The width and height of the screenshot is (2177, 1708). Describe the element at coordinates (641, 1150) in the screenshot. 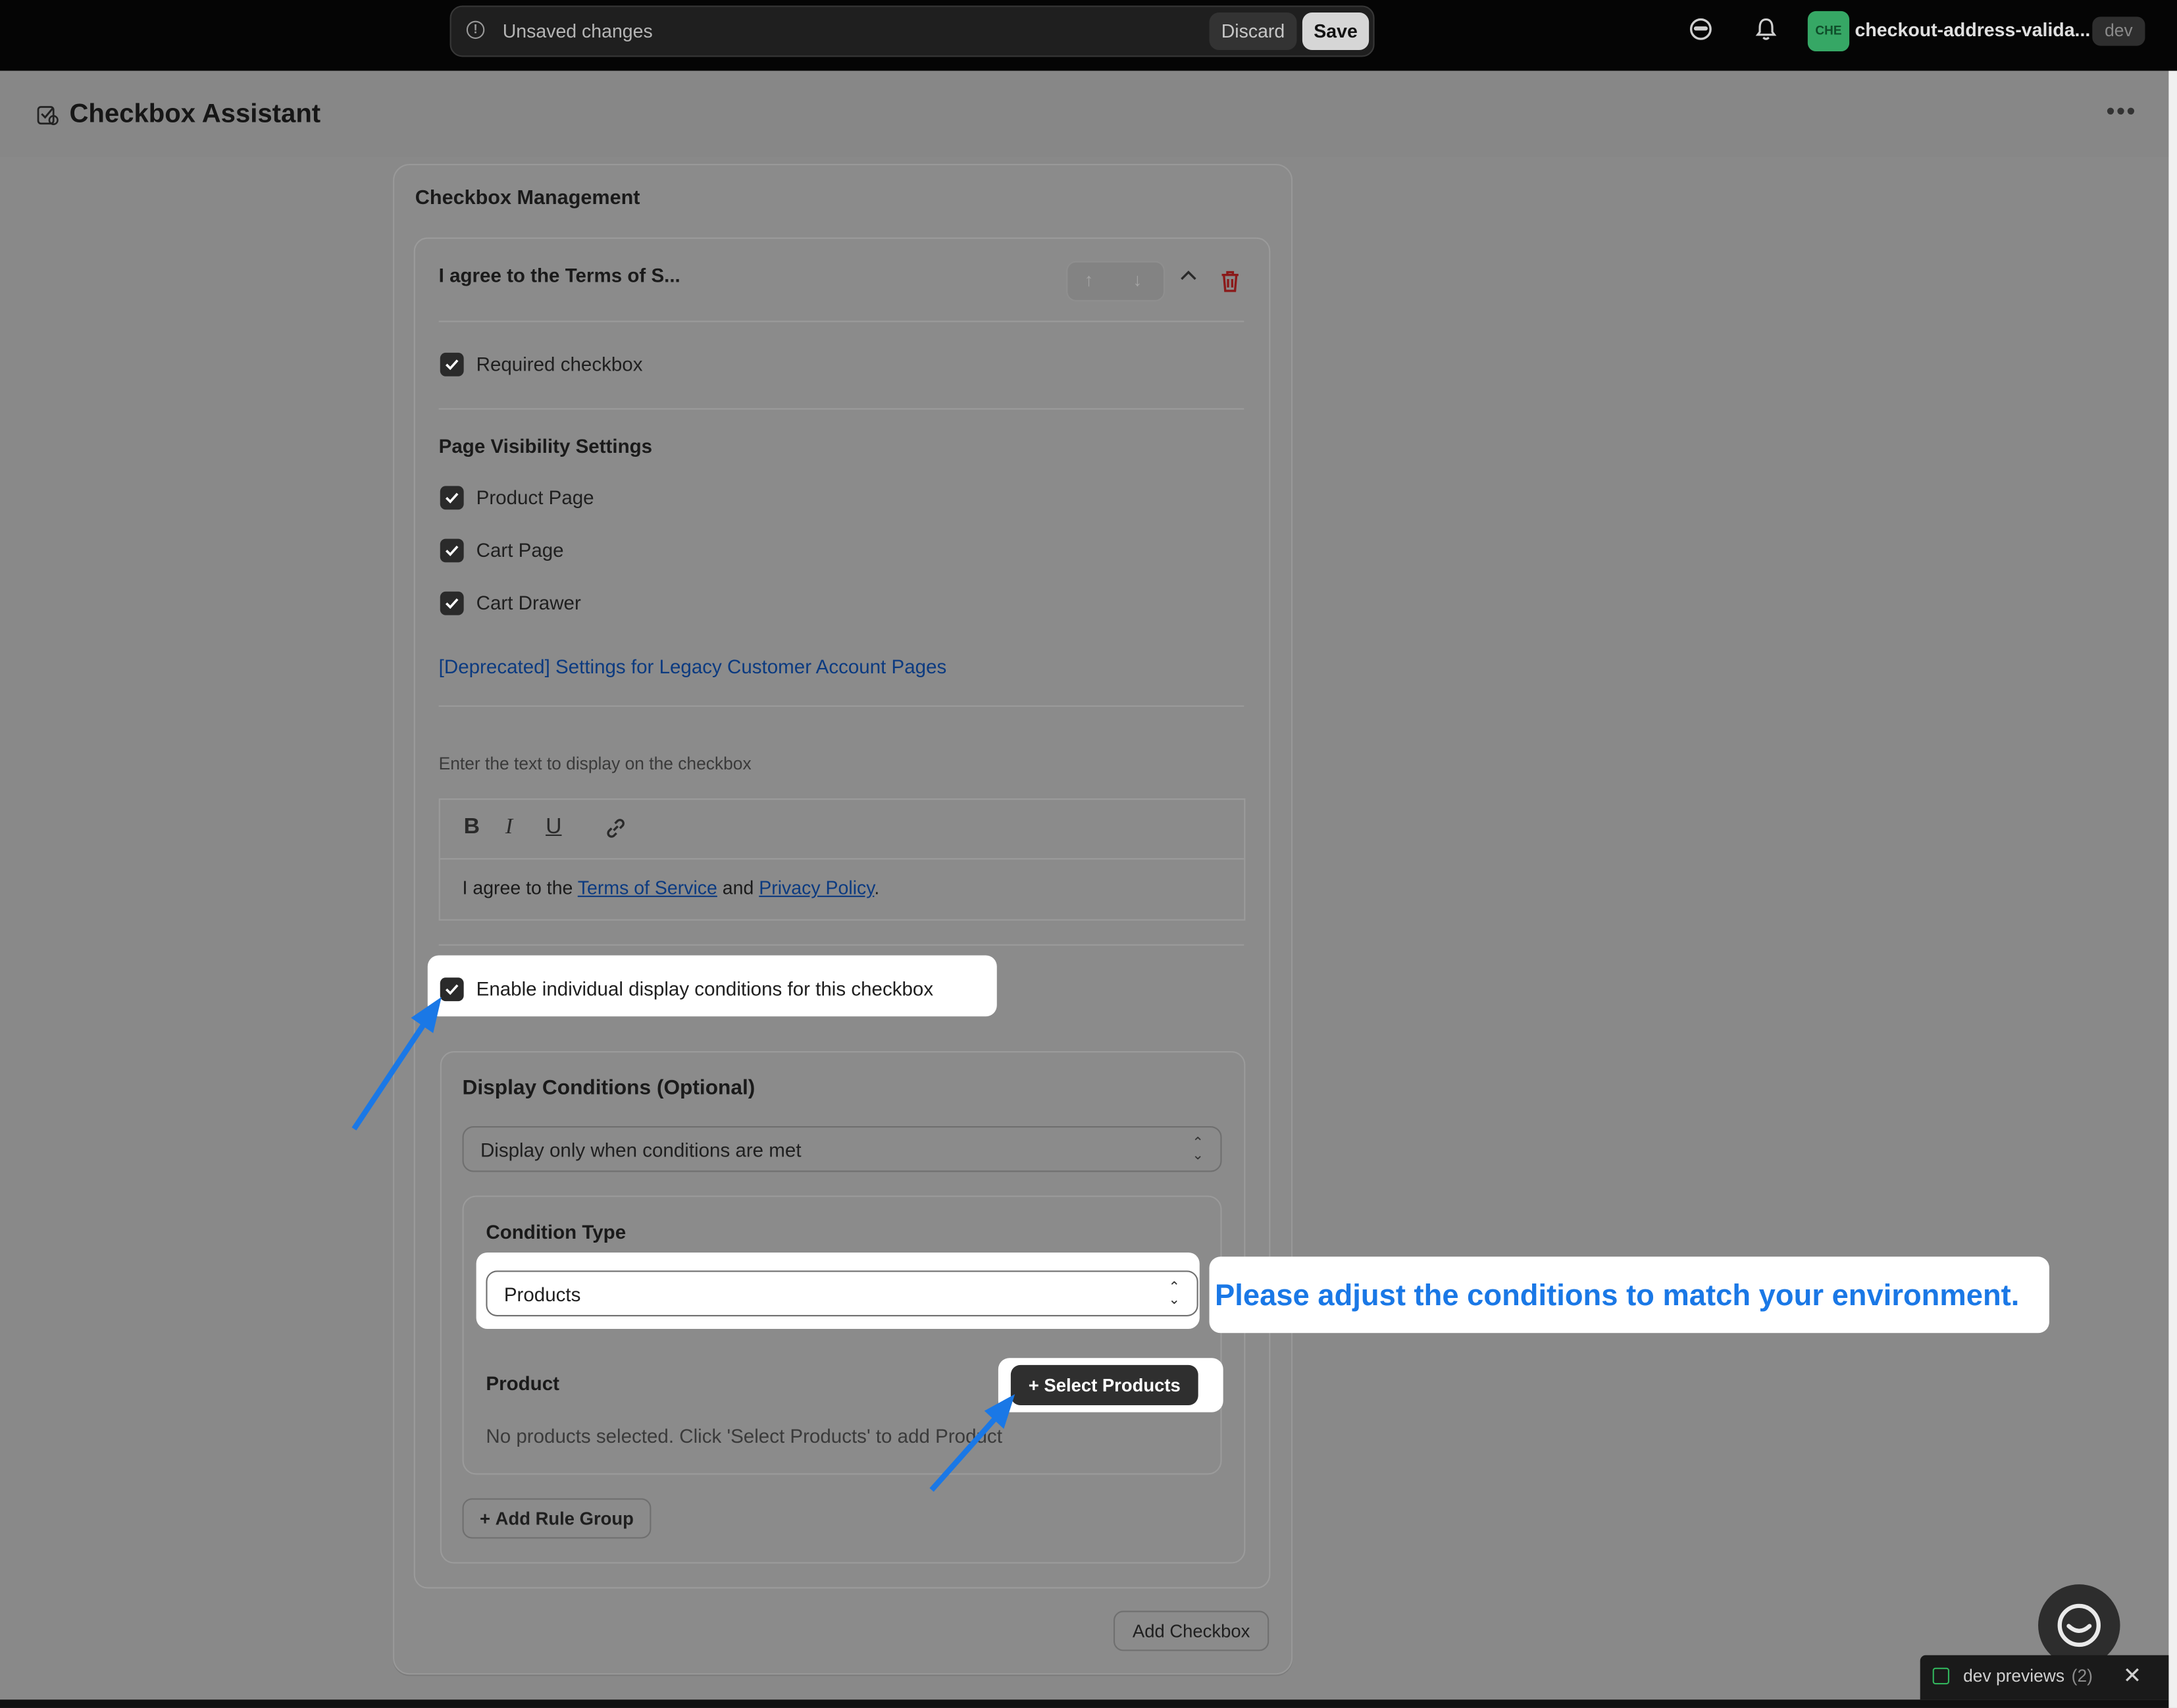

I see `display-mode-value: Display only when conditions are met` at that location.